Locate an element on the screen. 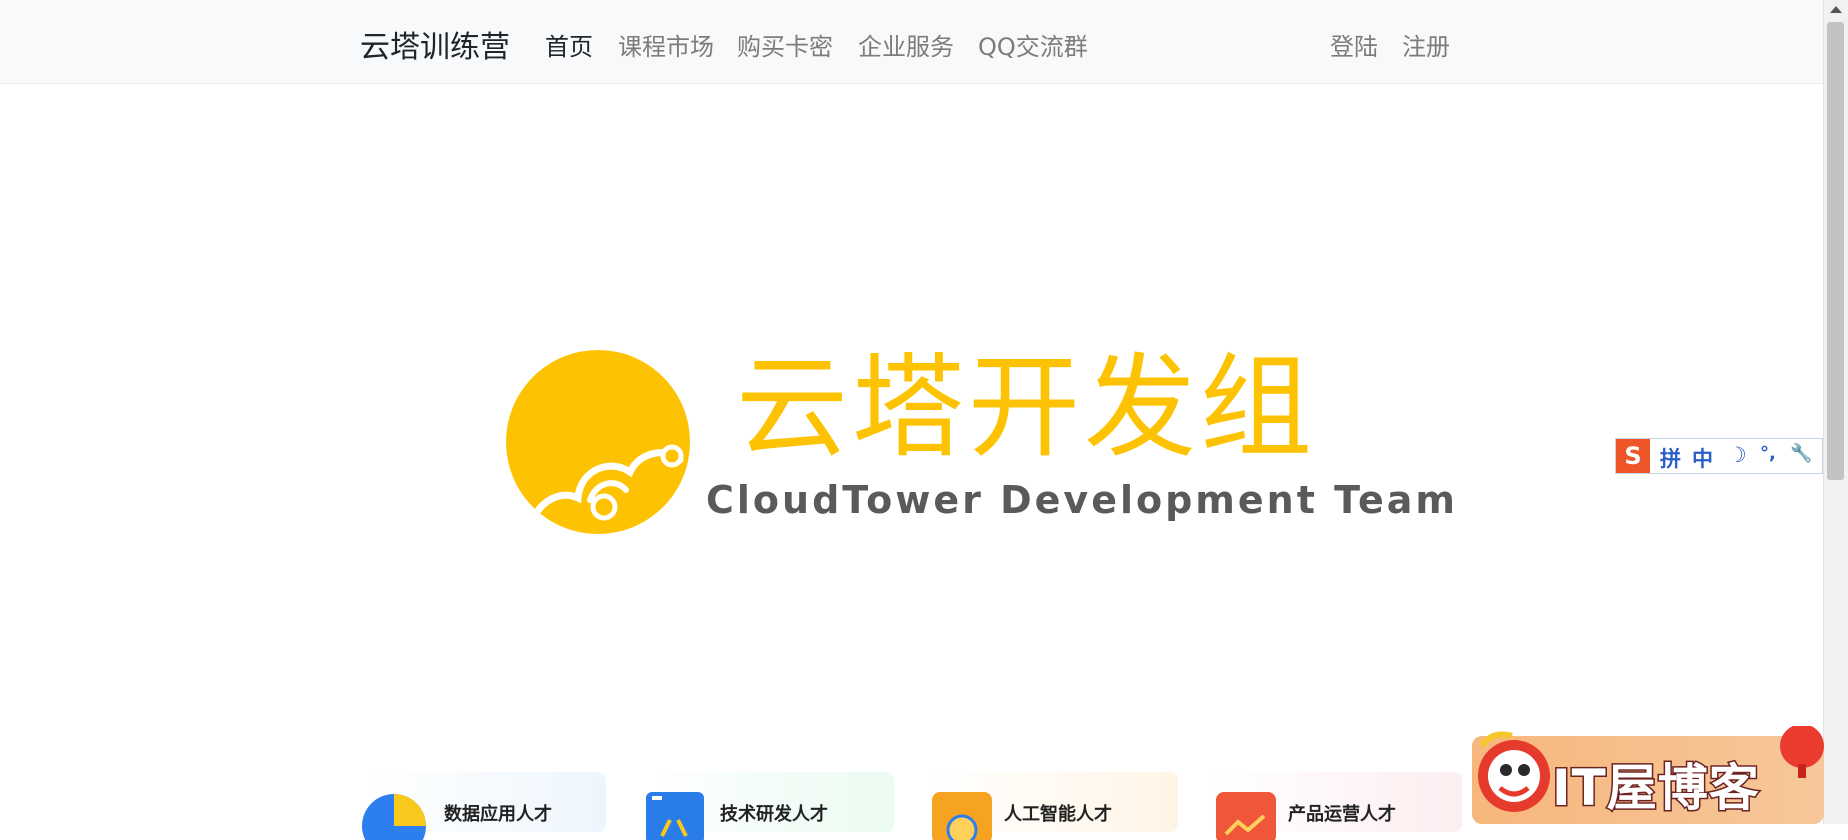  trend-chart-icon is located at coordinates (1246, 816).